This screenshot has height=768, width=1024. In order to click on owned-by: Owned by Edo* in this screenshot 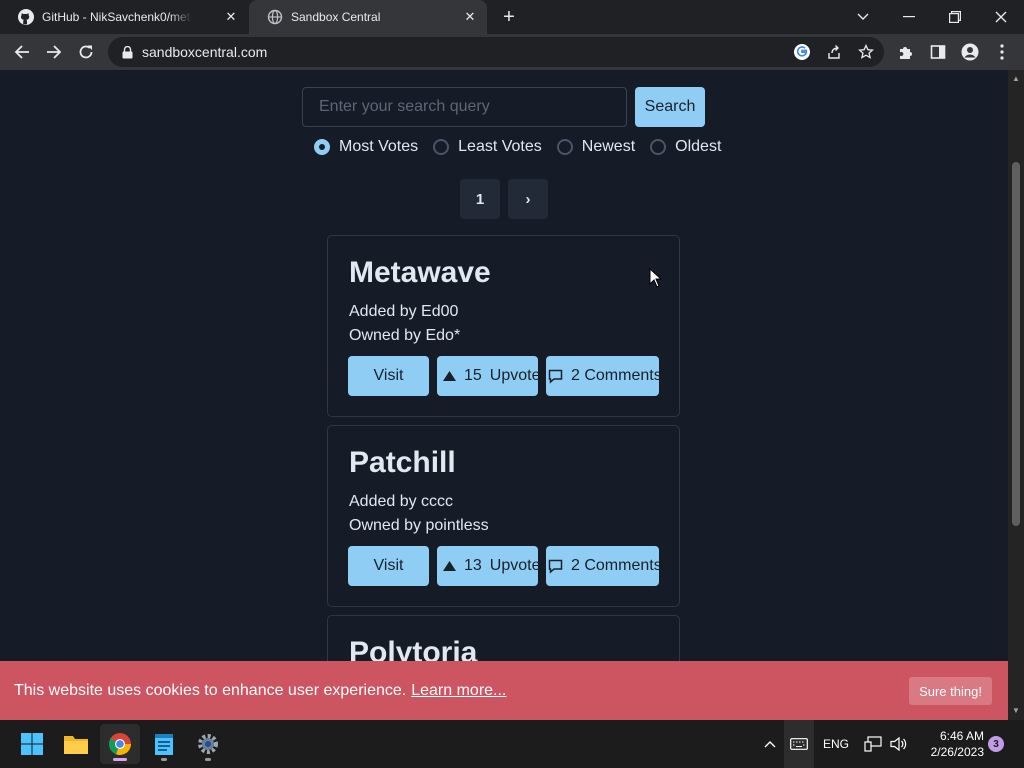, I will do `click(405, 335)`.